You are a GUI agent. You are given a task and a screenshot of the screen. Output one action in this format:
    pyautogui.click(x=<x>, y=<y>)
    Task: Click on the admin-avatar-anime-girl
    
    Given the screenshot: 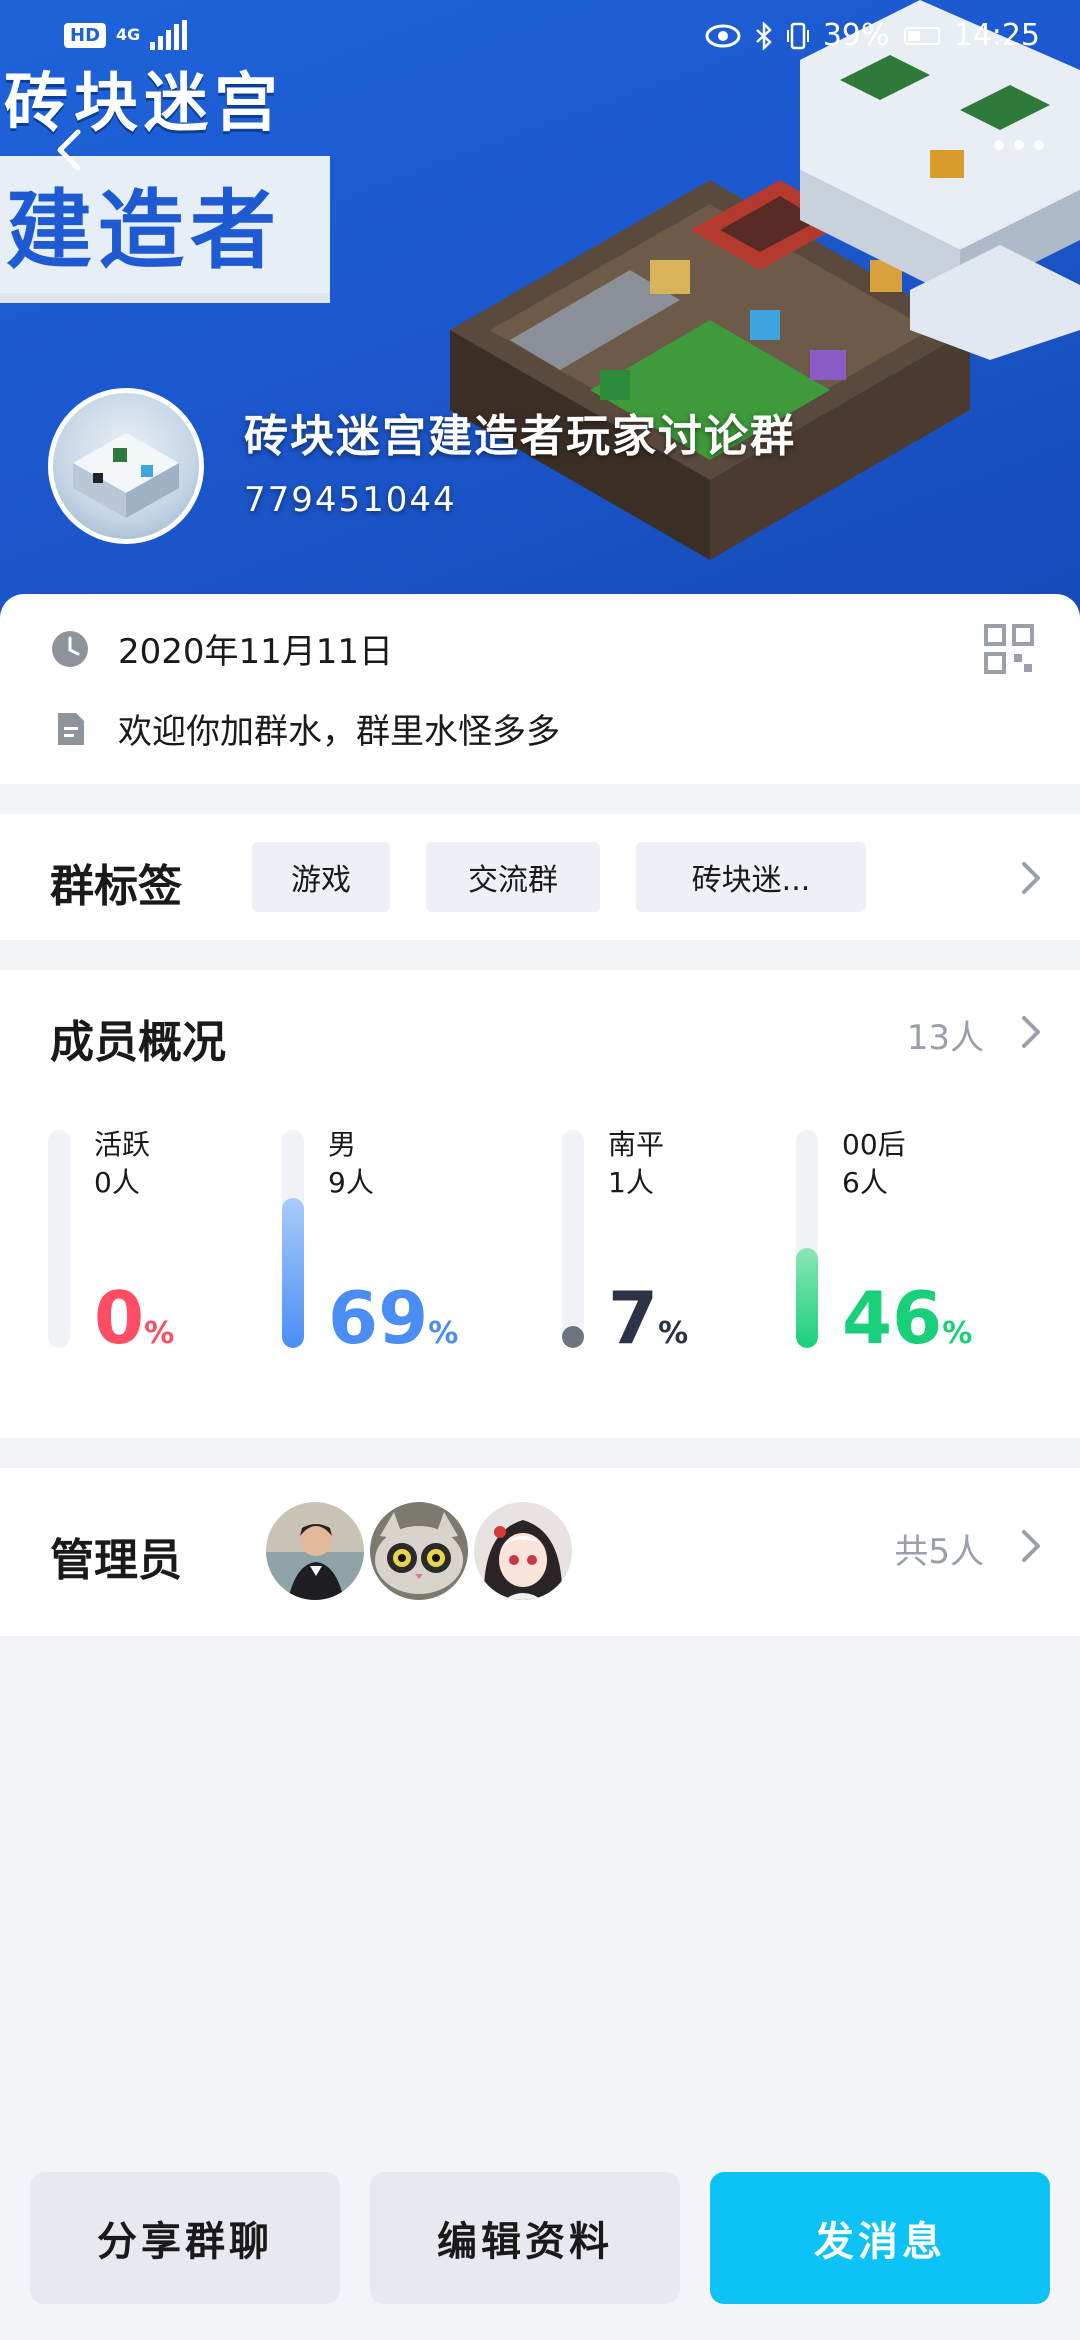 What is the action you would take?
    pyautogui.click(x=523, y=1551)
    